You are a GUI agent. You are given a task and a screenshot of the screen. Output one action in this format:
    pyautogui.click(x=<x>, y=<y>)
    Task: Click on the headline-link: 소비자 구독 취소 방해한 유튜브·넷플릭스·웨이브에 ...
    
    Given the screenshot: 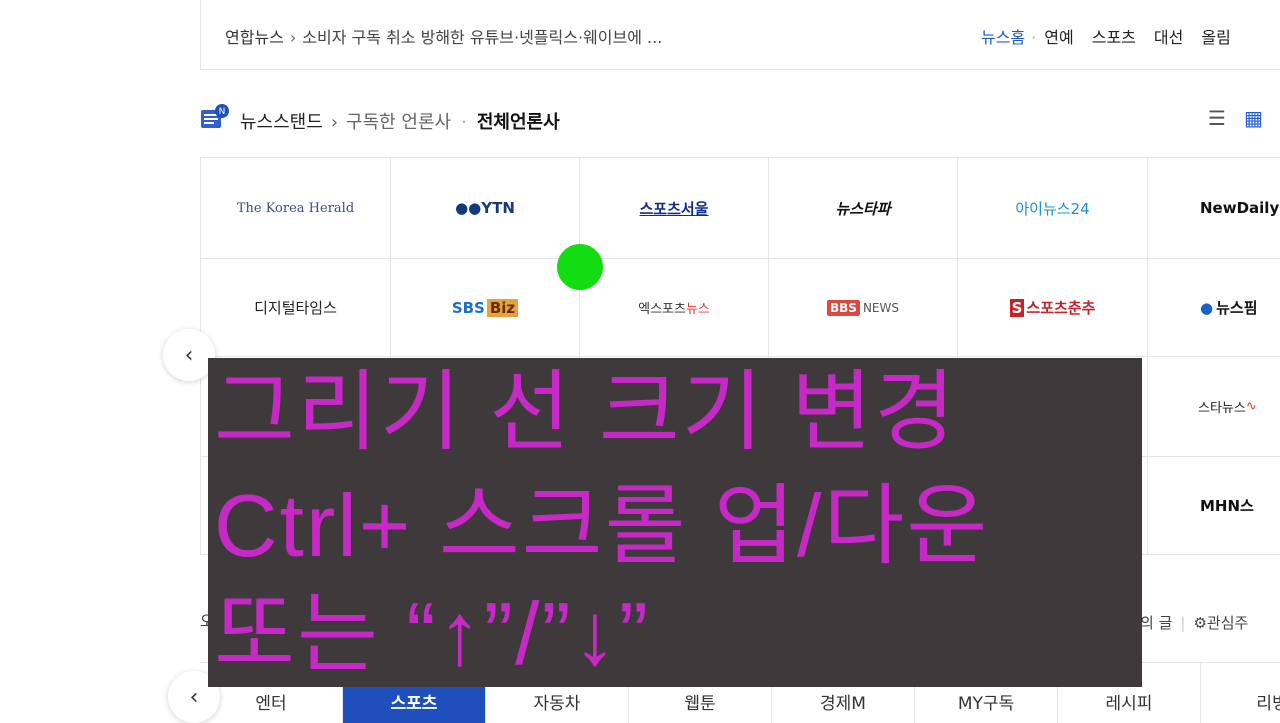 What is the action you would take?
    pyautogui.click(x=482, y=37)
    